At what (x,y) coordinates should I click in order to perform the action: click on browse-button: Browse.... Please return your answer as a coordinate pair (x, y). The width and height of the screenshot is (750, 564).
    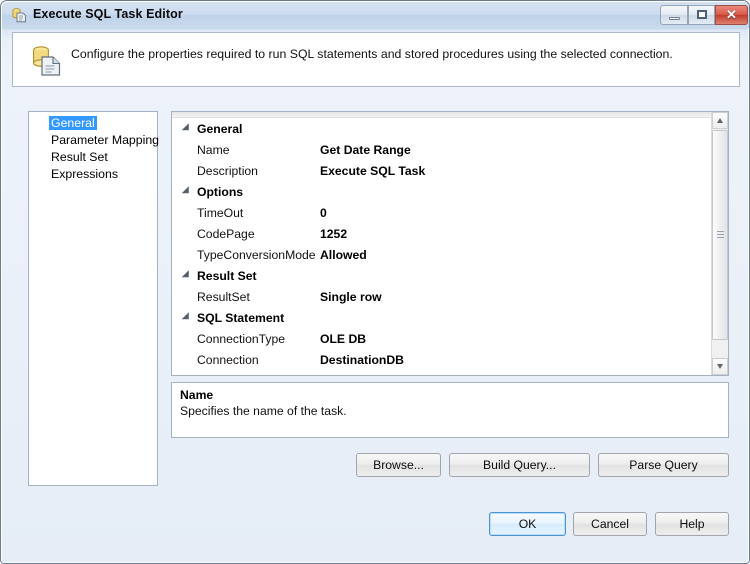
    Looking at the image, I should click on (398, 465).